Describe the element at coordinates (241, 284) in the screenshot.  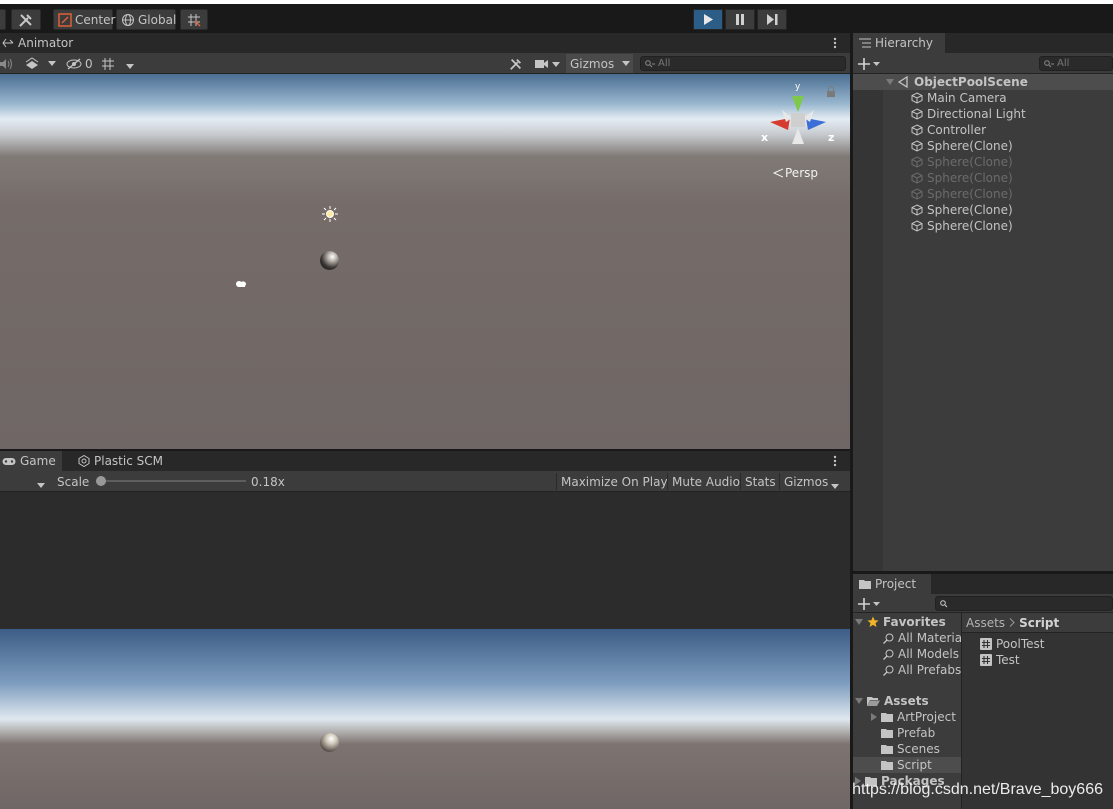
I see `camera-gizmo-icon` at that location.